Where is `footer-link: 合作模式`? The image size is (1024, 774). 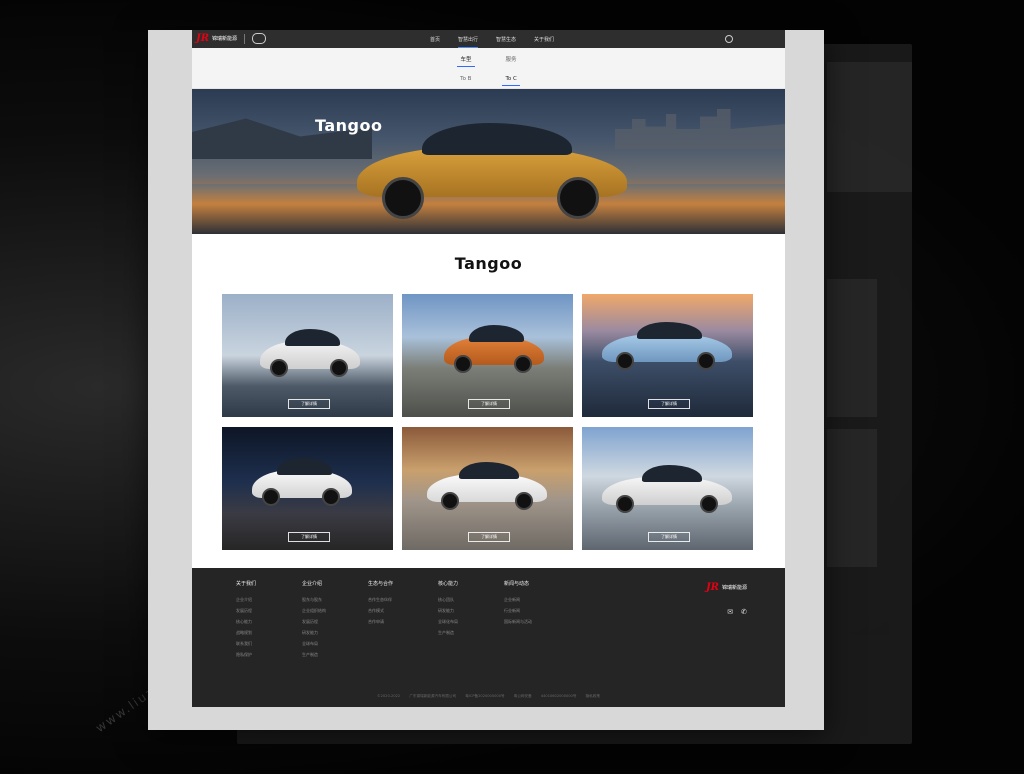
footer-link: 合作模式 is located at coordinates (380, 611).